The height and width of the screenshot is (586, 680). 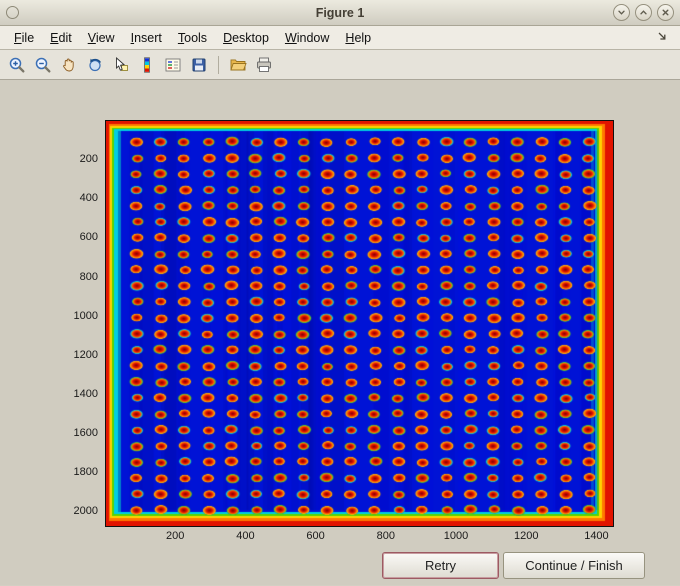 I want to click on x-axis-ticks: 200 400 600 800 1000 1200 1400, so click(x=359, y=538).